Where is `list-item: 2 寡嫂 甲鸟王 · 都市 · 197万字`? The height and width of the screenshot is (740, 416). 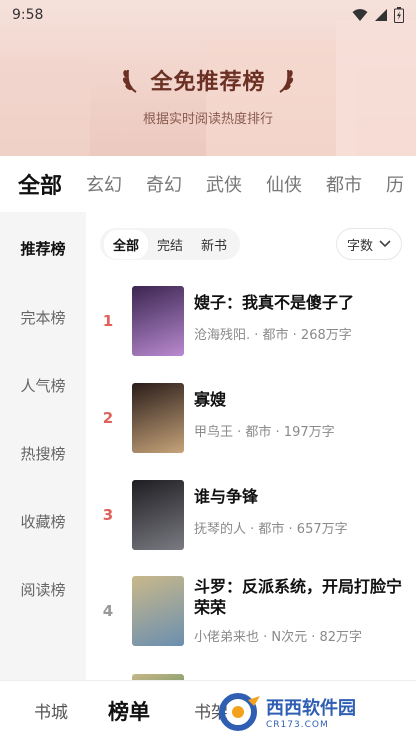
list-item: 2 寡嫂 甲鸟王 · 都市 · 197万字 is located at coordinates (251, 419).